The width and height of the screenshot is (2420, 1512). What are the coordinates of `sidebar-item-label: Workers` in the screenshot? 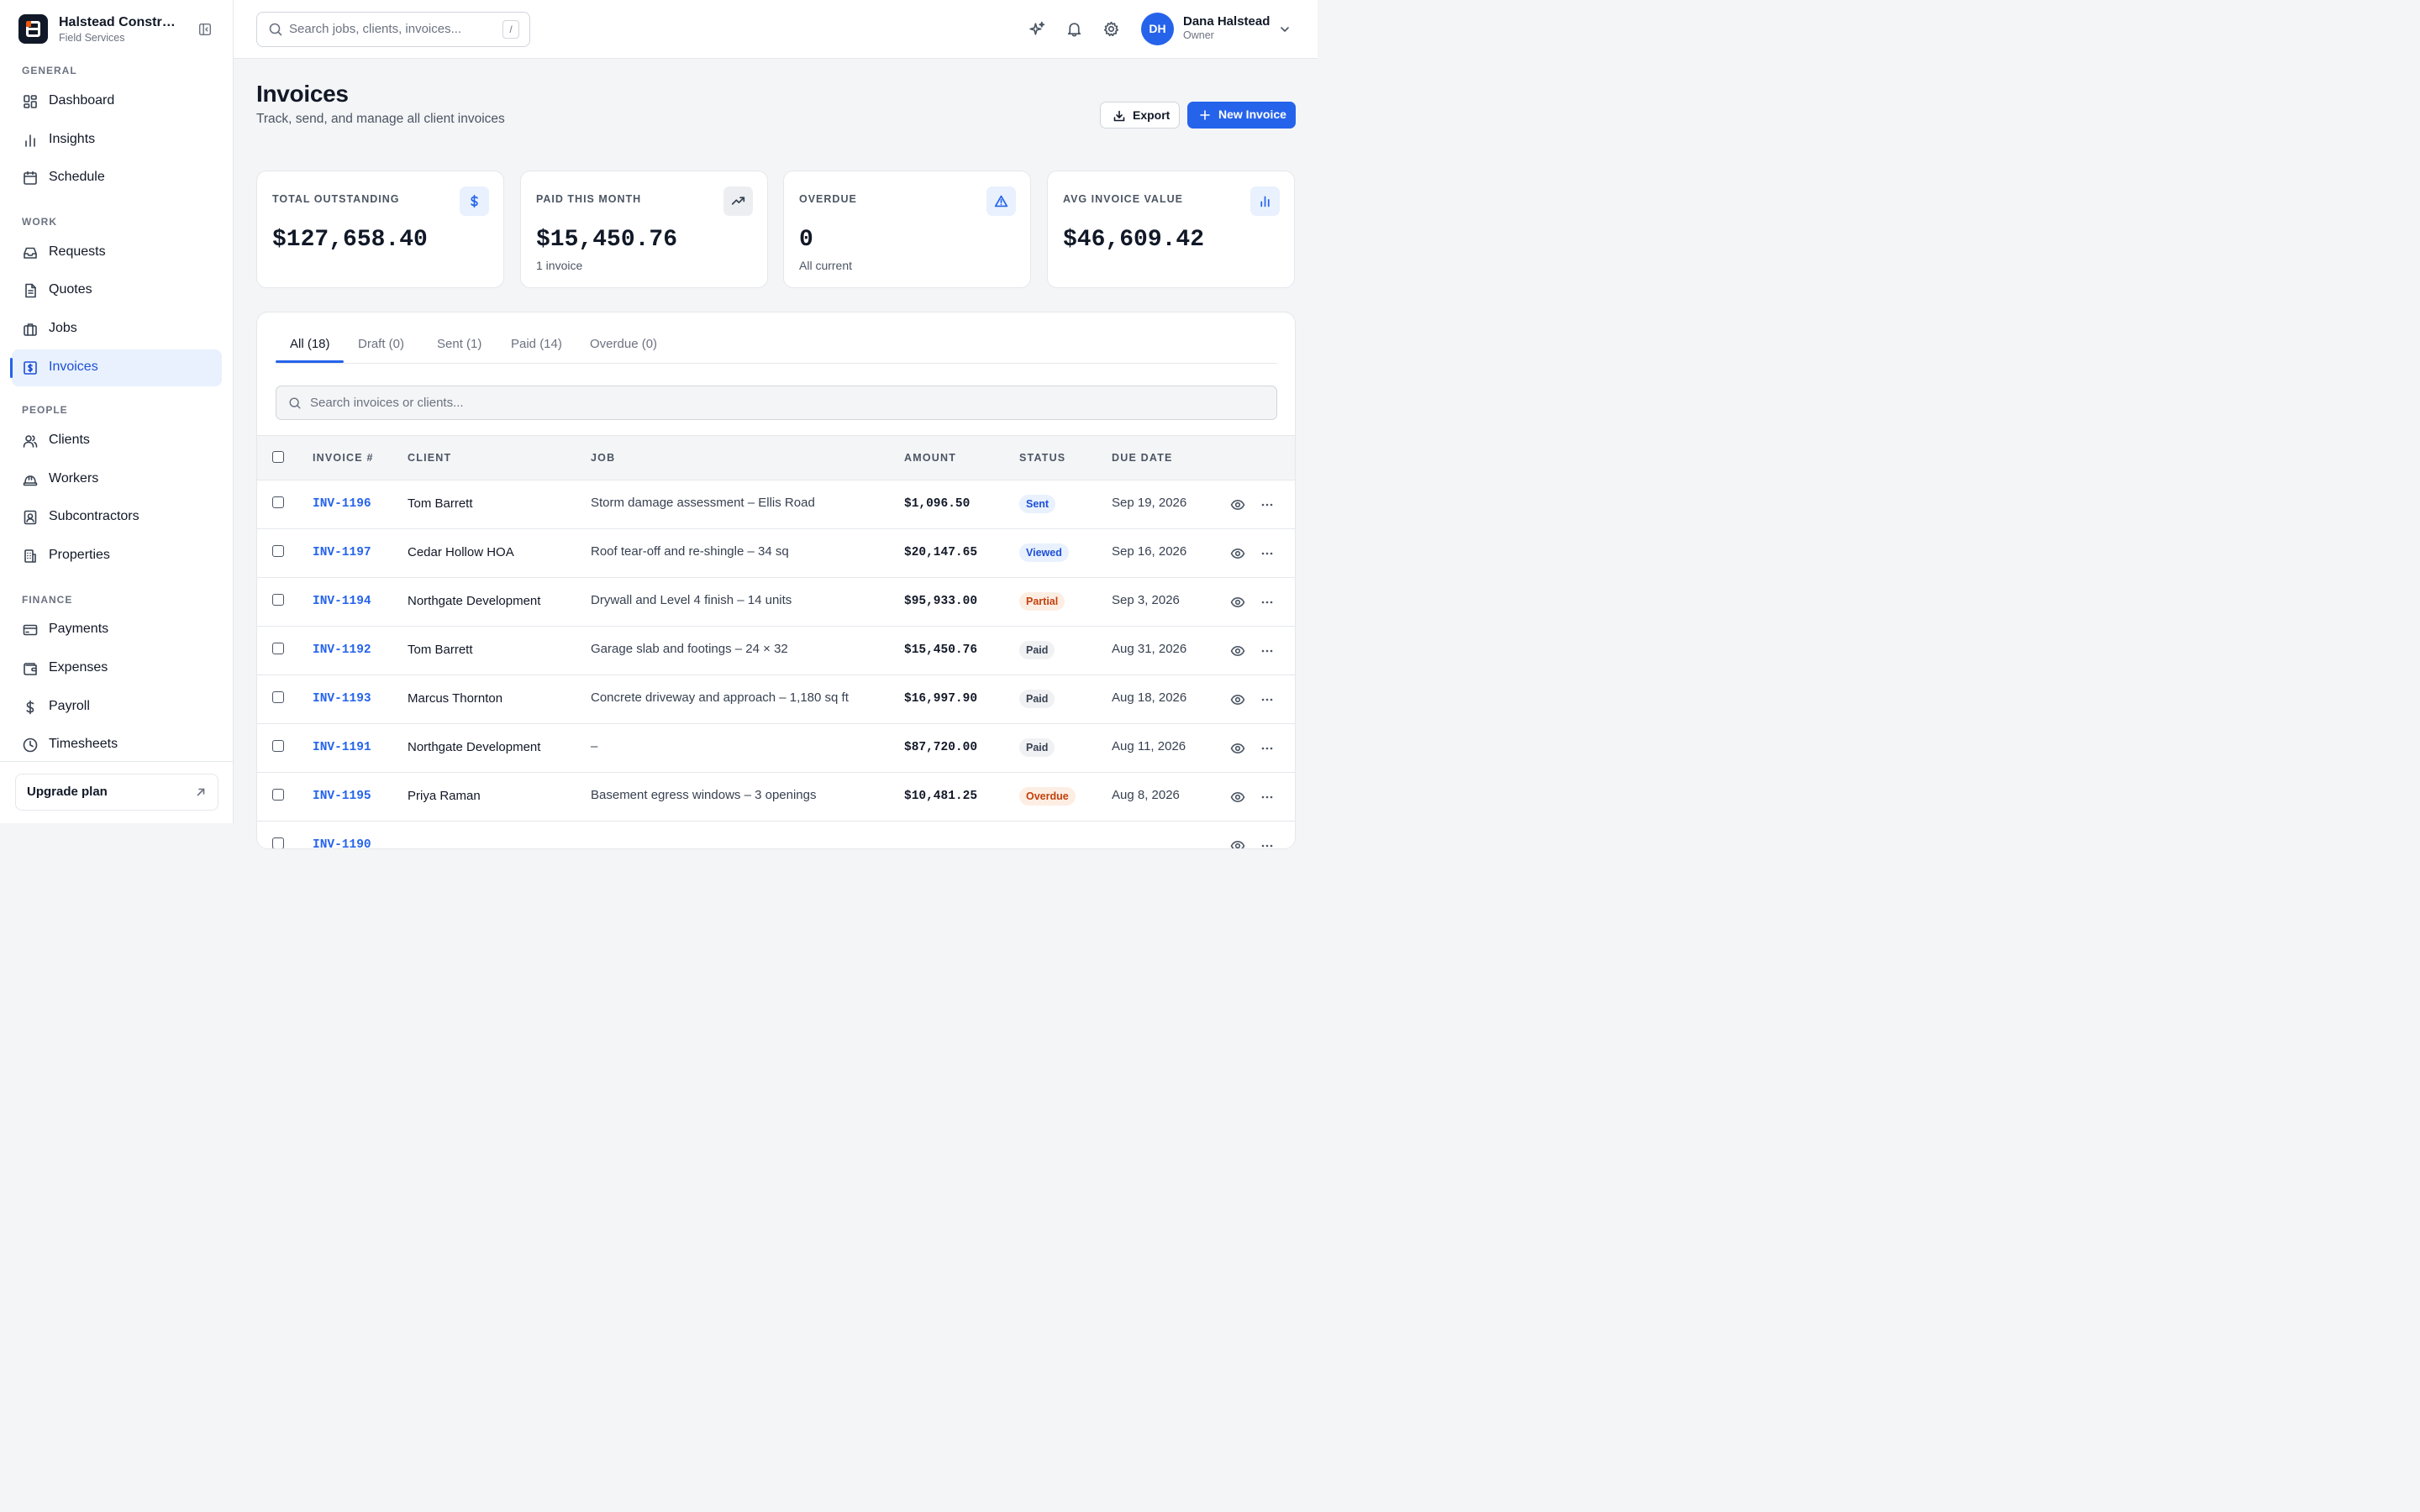 It's located at (74, 478).